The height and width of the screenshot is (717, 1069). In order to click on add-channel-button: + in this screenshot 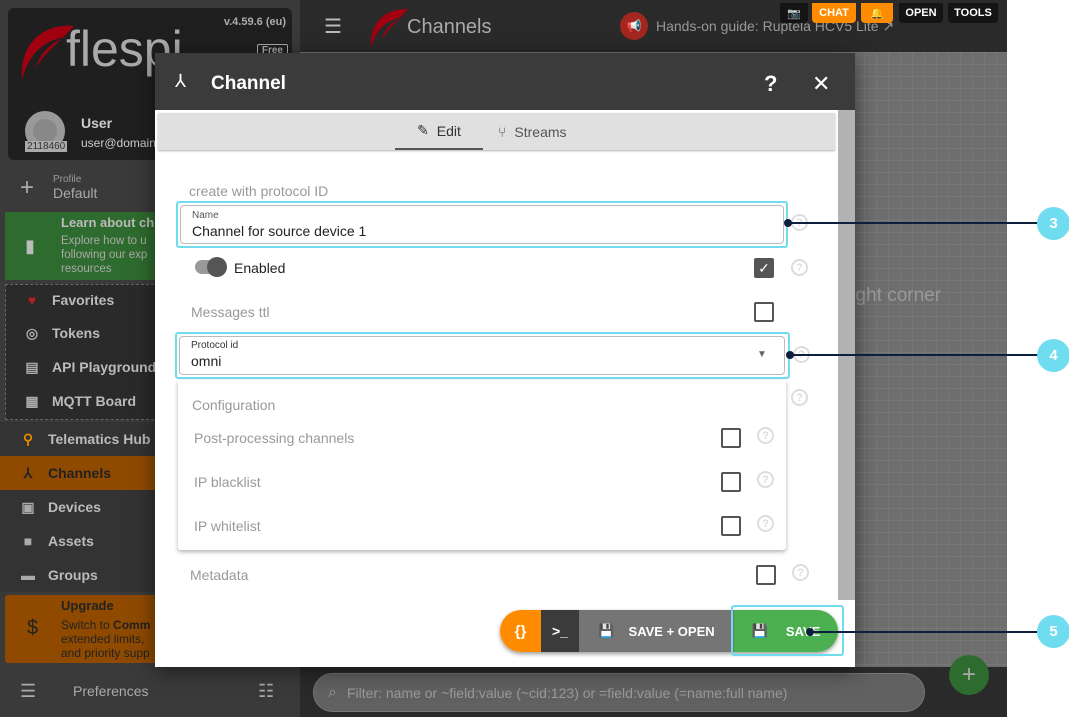, I will do `click(969, 675)`.